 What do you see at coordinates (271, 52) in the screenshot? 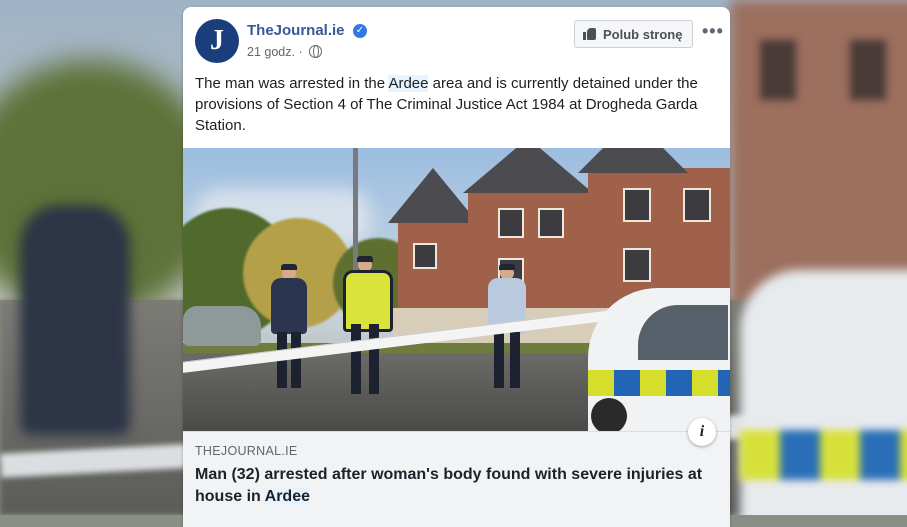
I see `post-timestamp: 21 godz.` at bounding box center [271, 52].